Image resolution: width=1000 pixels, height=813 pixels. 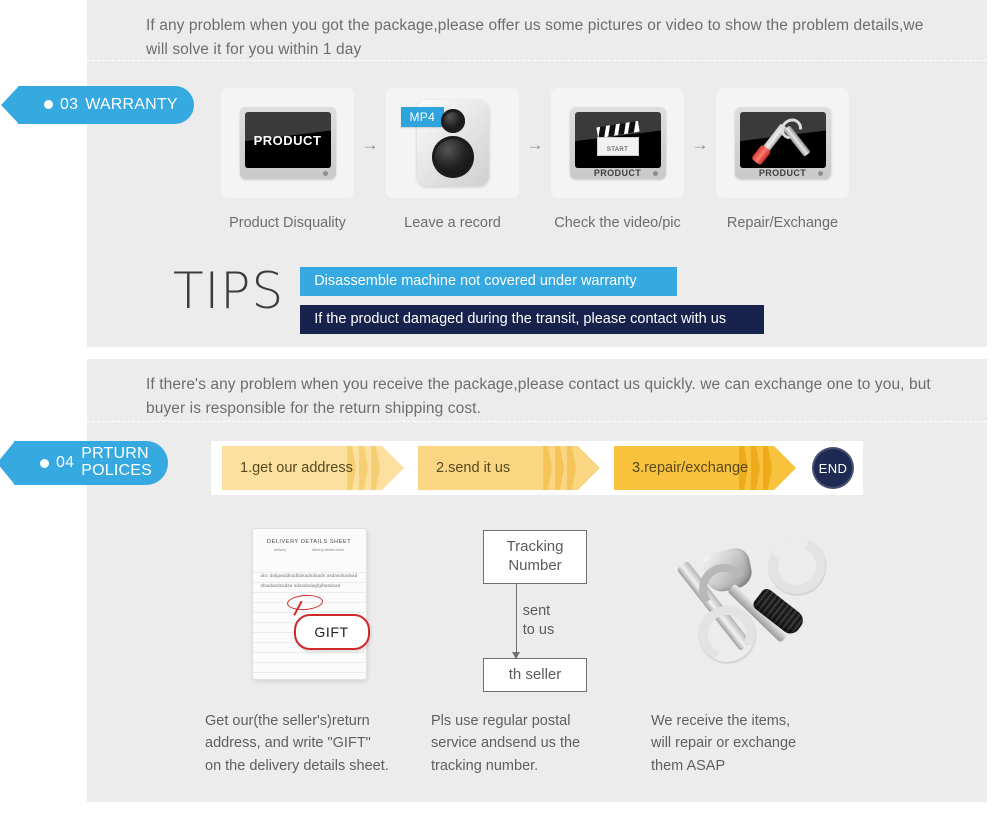 I want to click on mp4-recorder-icon: MP4, so click(x=444, y=143).